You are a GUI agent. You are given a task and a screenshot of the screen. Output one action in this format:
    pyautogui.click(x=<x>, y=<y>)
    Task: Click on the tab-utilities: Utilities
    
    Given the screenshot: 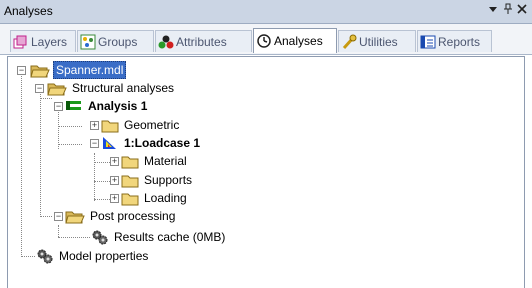 What is the action you would take?
    pyautogui.click(x=377, y=41)
    